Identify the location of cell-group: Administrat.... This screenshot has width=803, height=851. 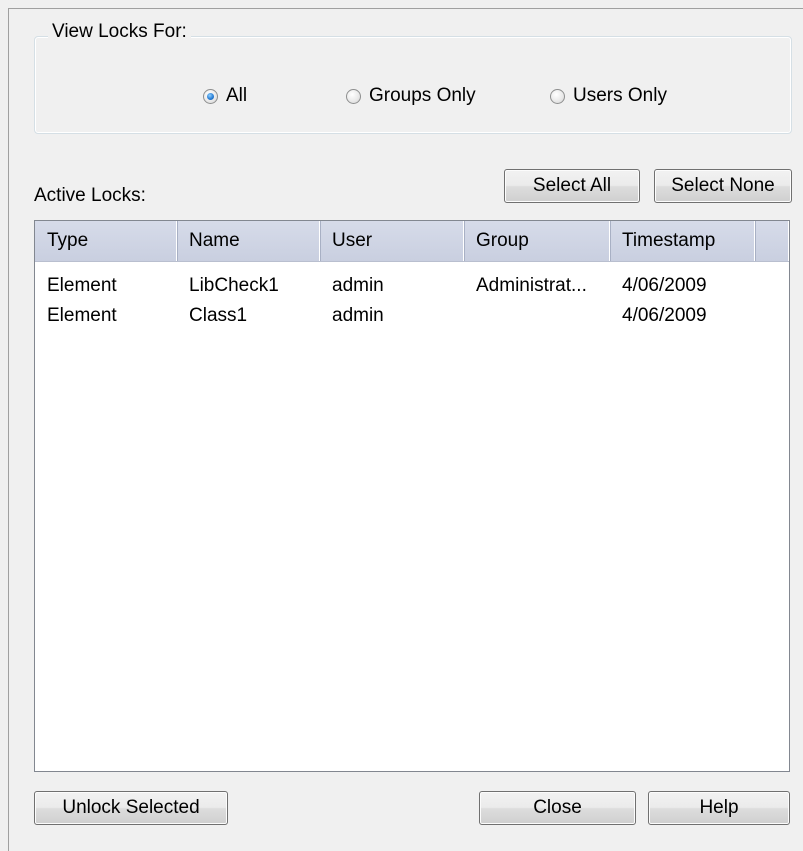
(531, 285).